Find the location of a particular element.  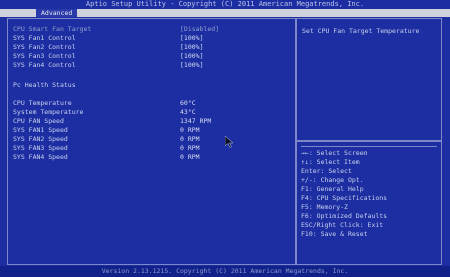

key-change-option: +/-: Change Opt. is located at coordinates (332, 180).